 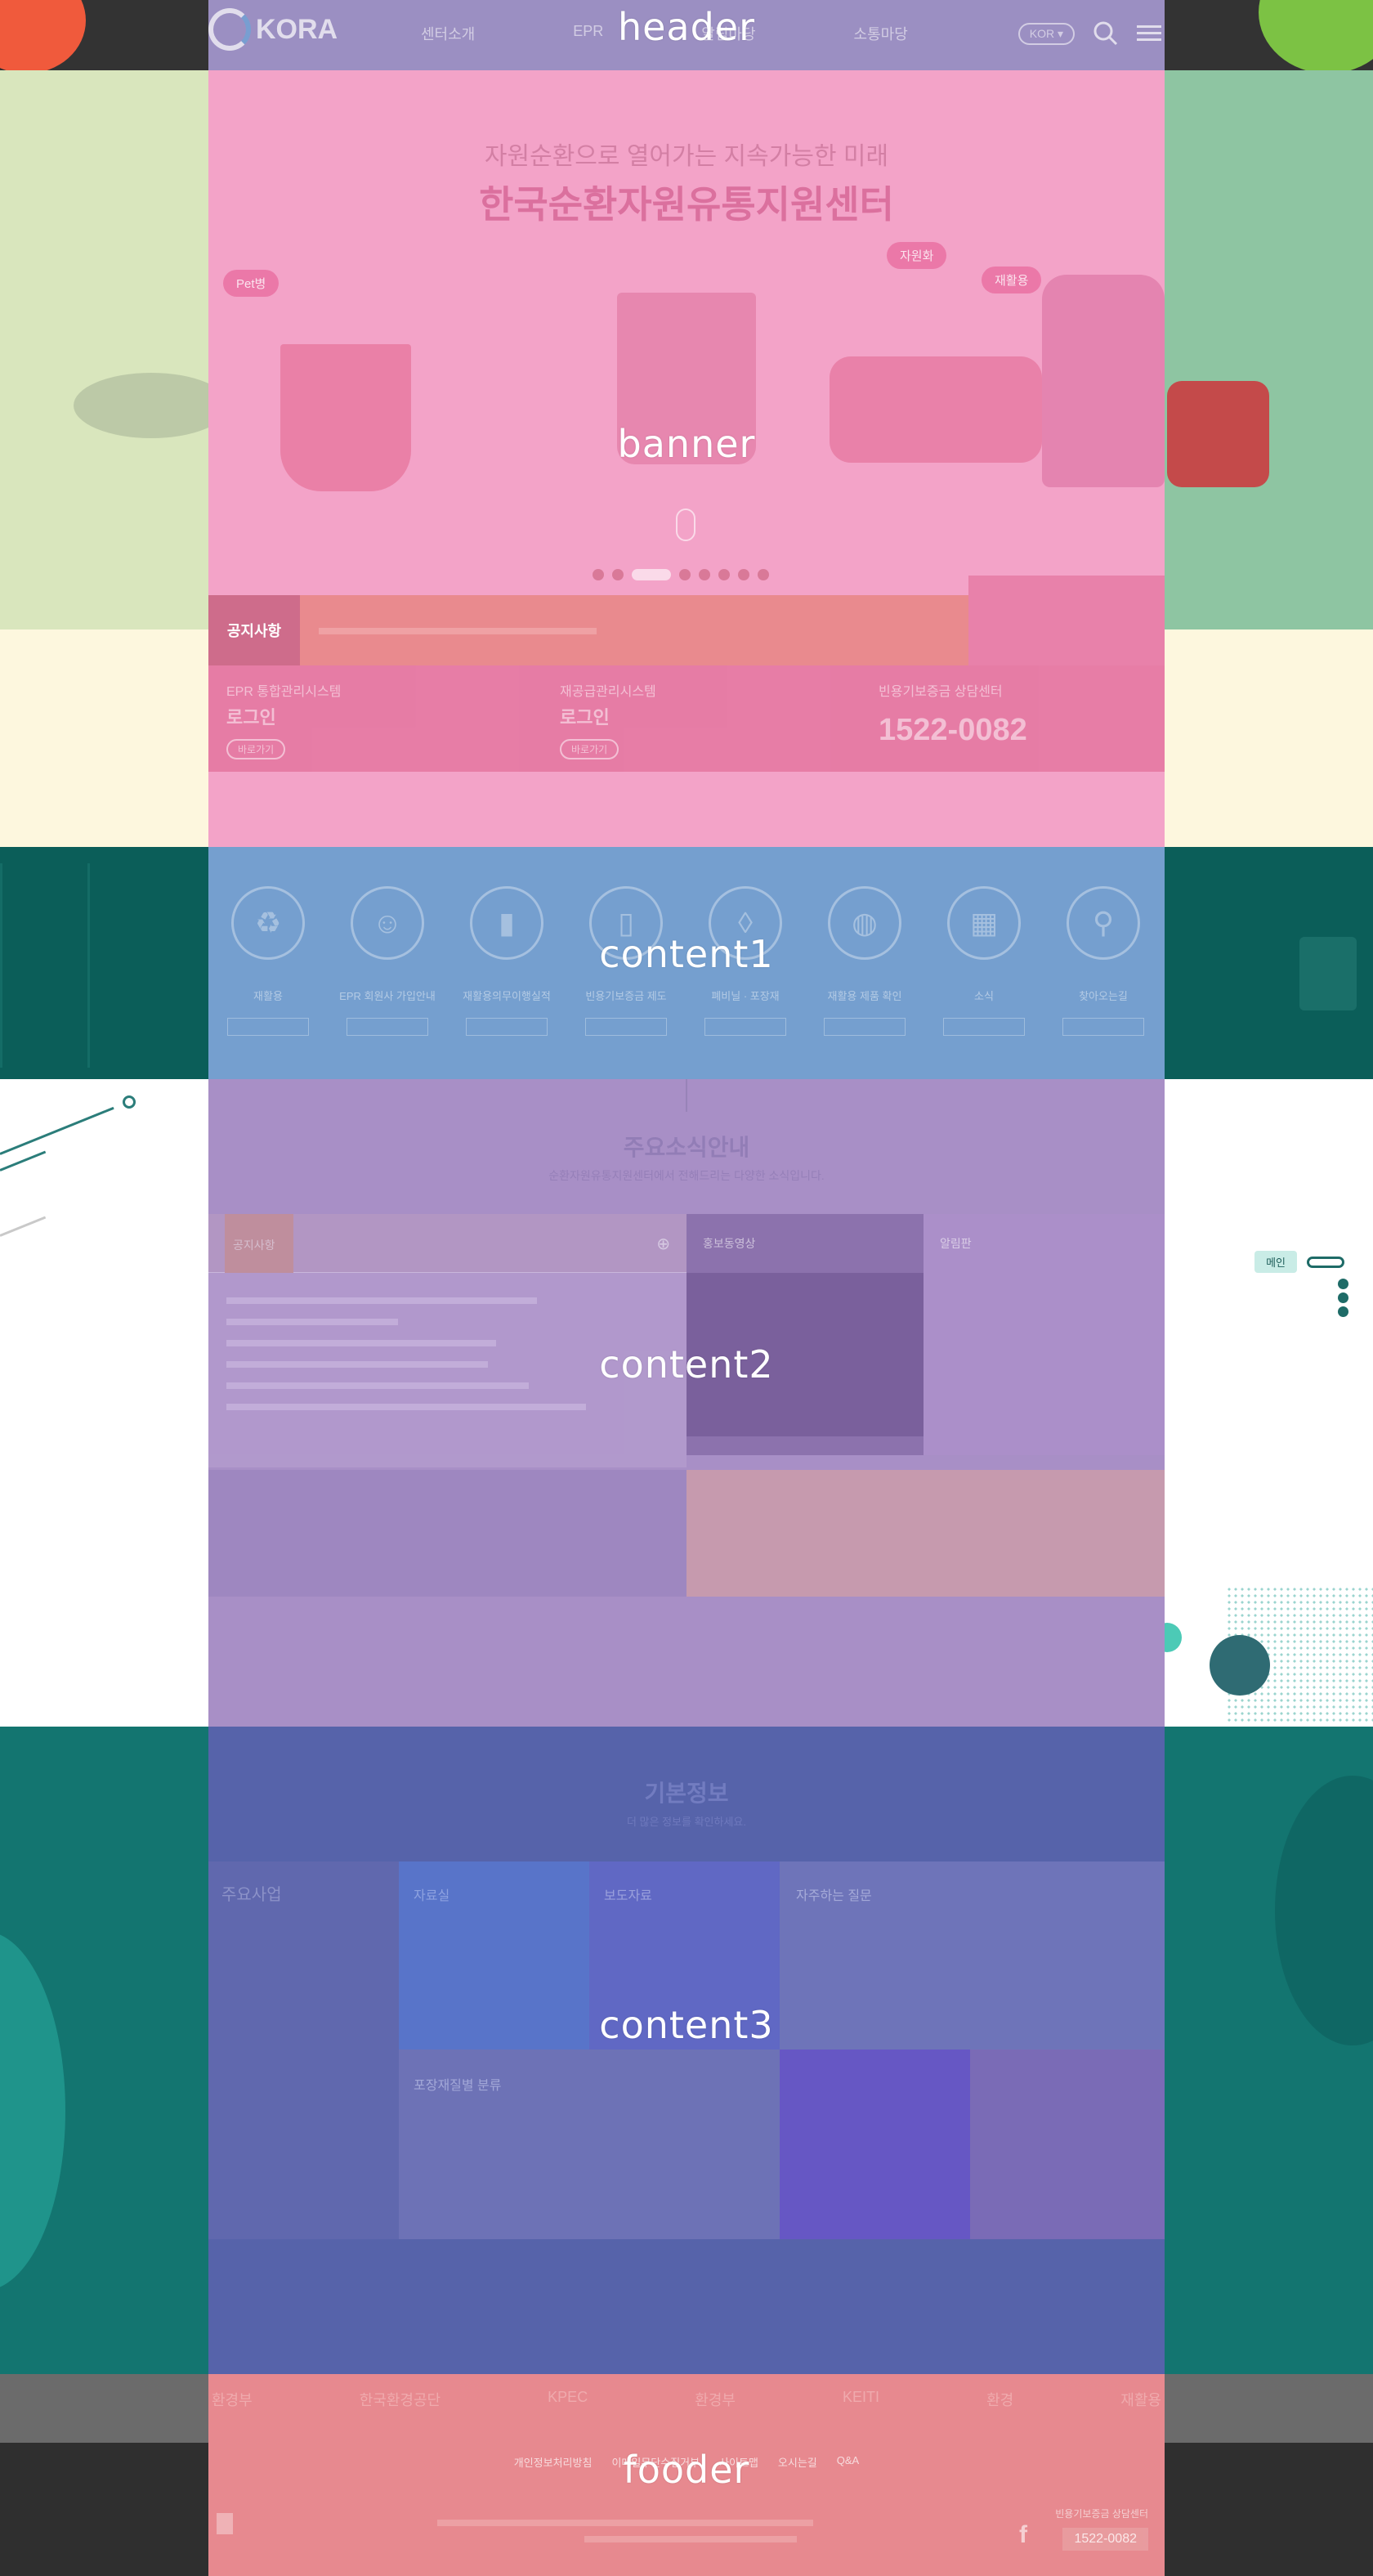 I want to click on partner-link: 한국환경공단, so click(x=400, y=2400).